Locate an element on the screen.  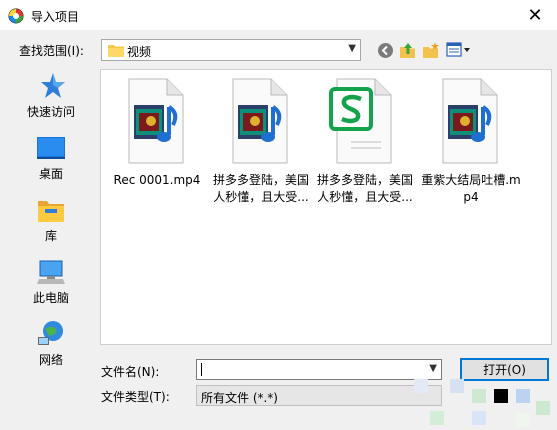
back-icon is located at coordinates (385, 50).